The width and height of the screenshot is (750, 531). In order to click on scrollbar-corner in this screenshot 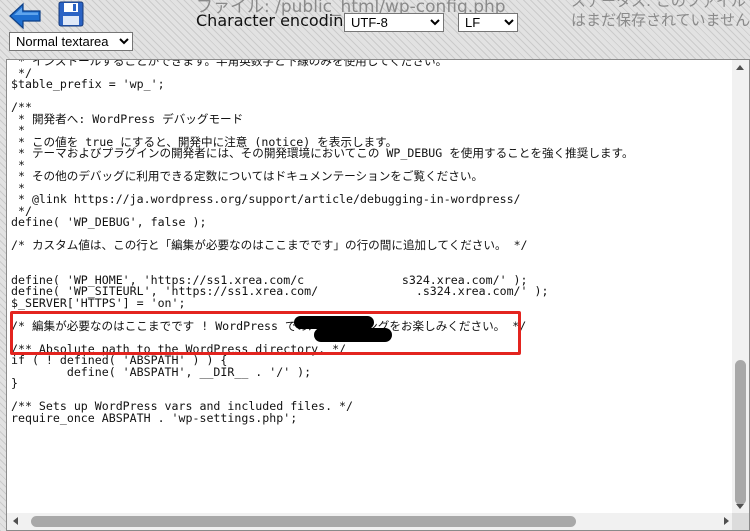, I will do `click(740, 521)`.